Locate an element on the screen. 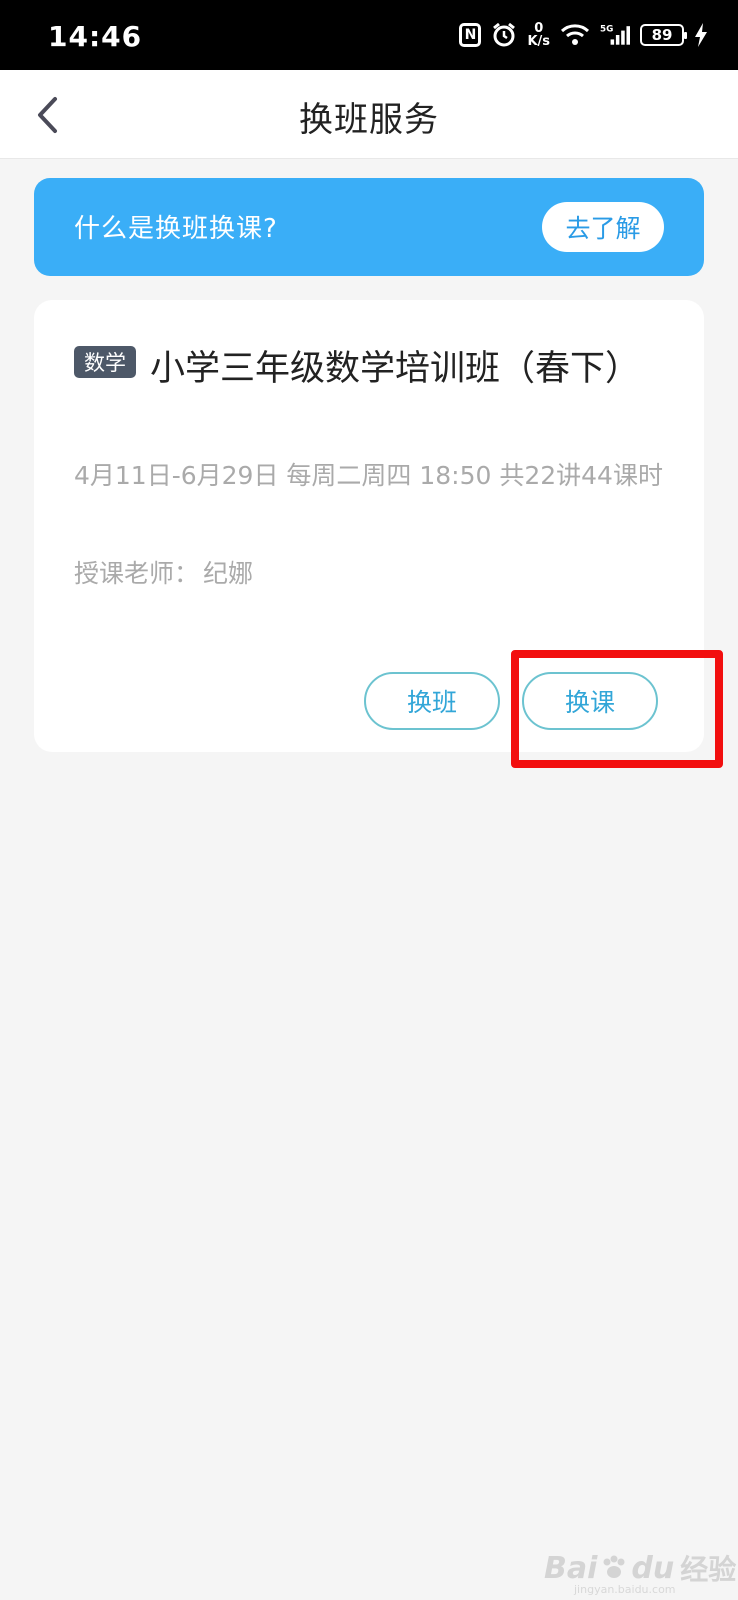  course-schedule: 4月11日-6月29日 每周二周四 18:50 共22讲44课时 is located at coordinates (368, 475).